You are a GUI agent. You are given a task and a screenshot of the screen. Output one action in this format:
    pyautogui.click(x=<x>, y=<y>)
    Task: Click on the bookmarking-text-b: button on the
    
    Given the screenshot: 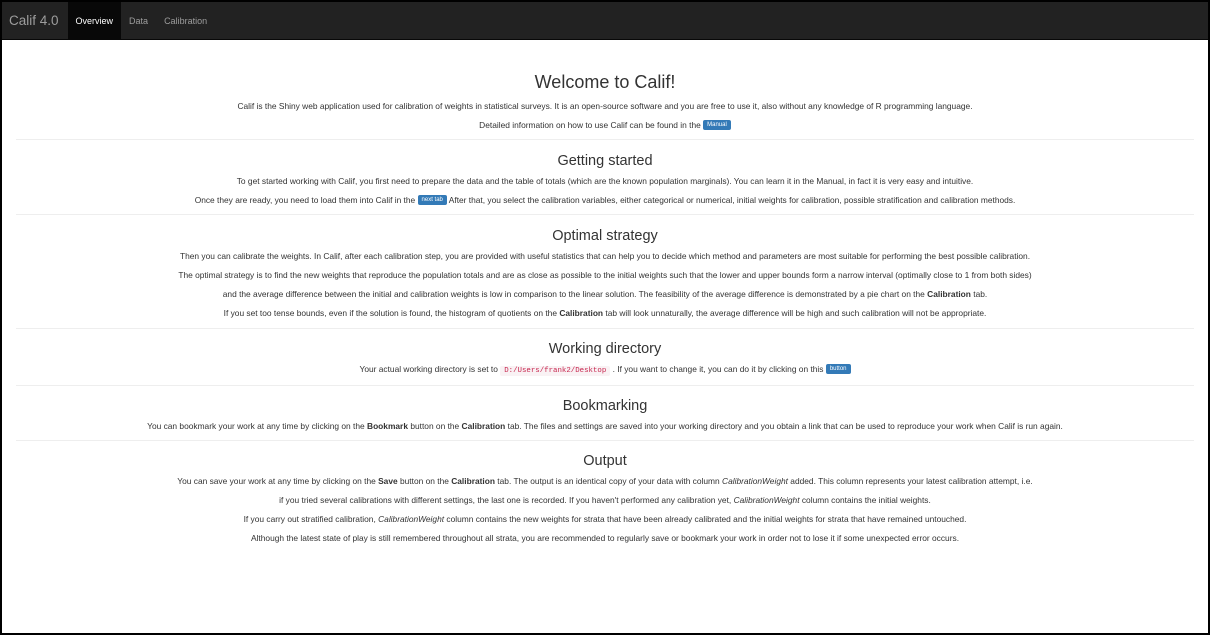 What is the action you would take?
    pyautogui.click(x=435, y=426)
    